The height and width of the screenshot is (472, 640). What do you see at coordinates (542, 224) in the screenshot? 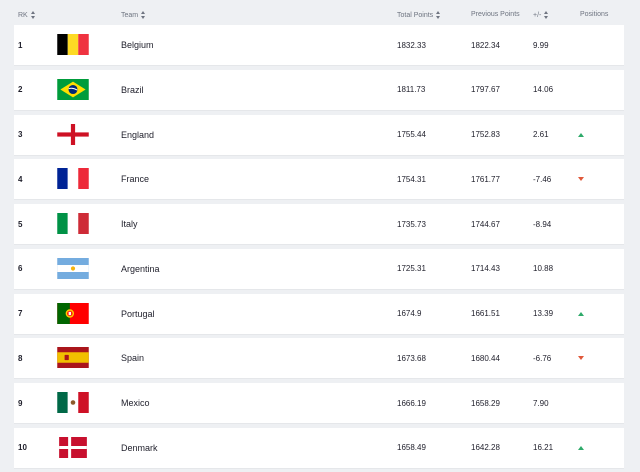
I see `points-diff-cell: -8.94` at bounding box center [542, 224].